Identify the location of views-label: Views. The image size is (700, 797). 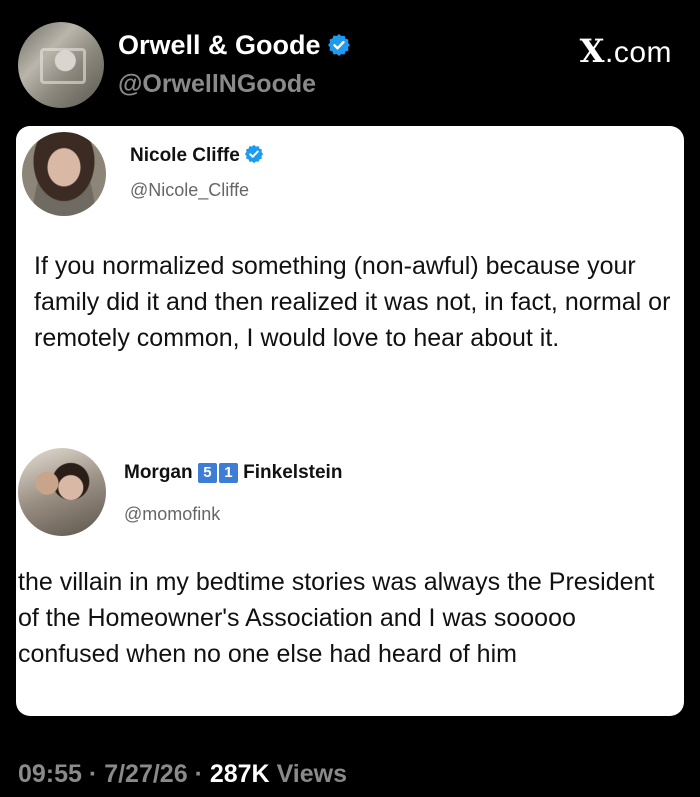
(312, 774).